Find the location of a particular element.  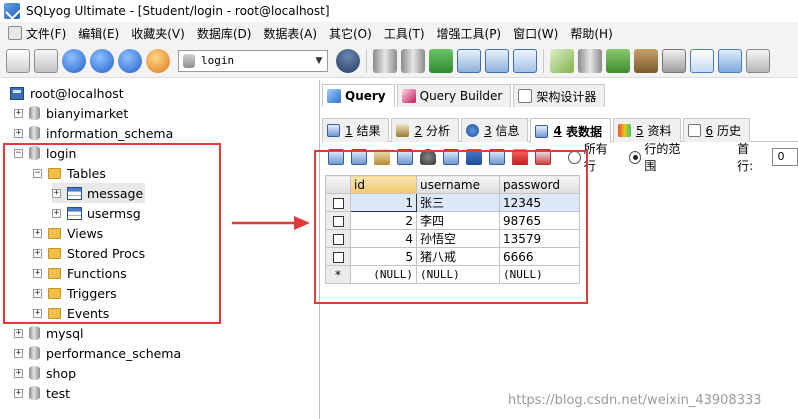

editor-tabs: Query Query Builder 架构设计器 is located at coordinates (560, 96).